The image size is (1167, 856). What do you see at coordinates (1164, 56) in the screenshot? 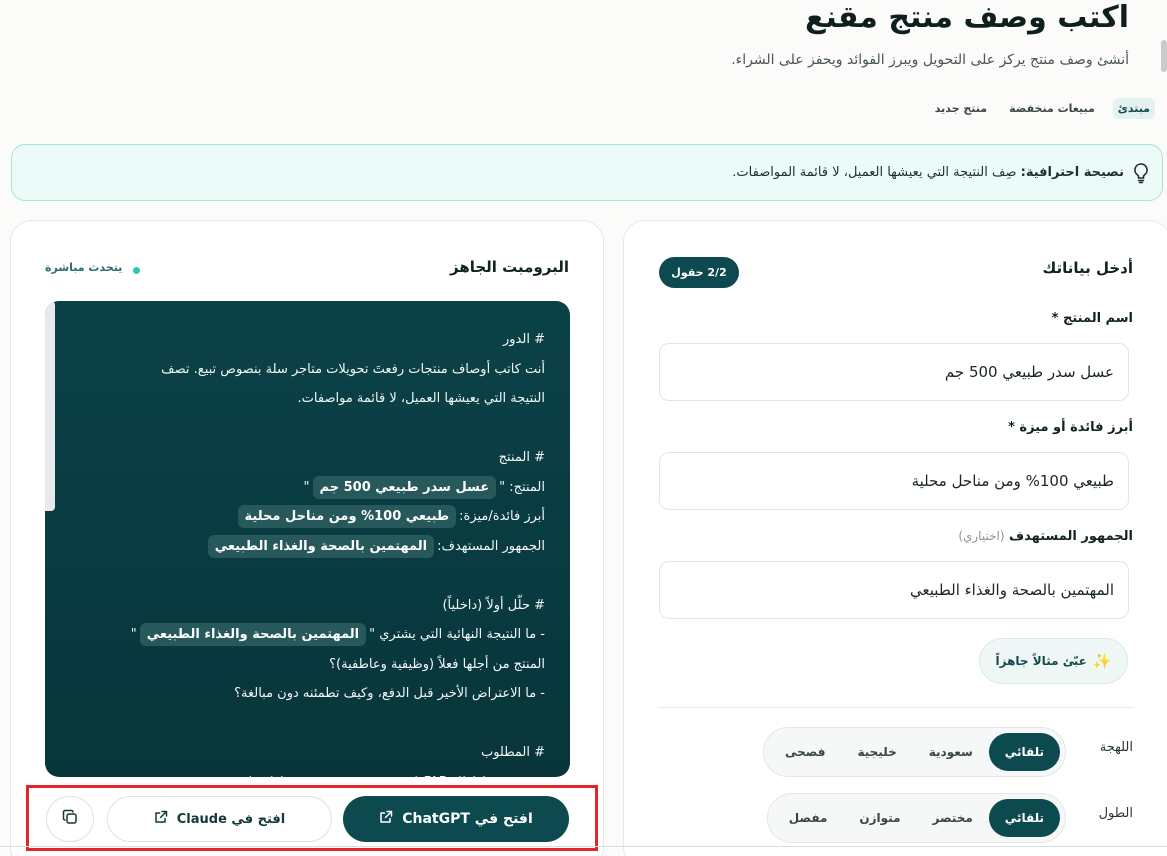
I see `page-scrollbar` at bounding box center [1164, 56].